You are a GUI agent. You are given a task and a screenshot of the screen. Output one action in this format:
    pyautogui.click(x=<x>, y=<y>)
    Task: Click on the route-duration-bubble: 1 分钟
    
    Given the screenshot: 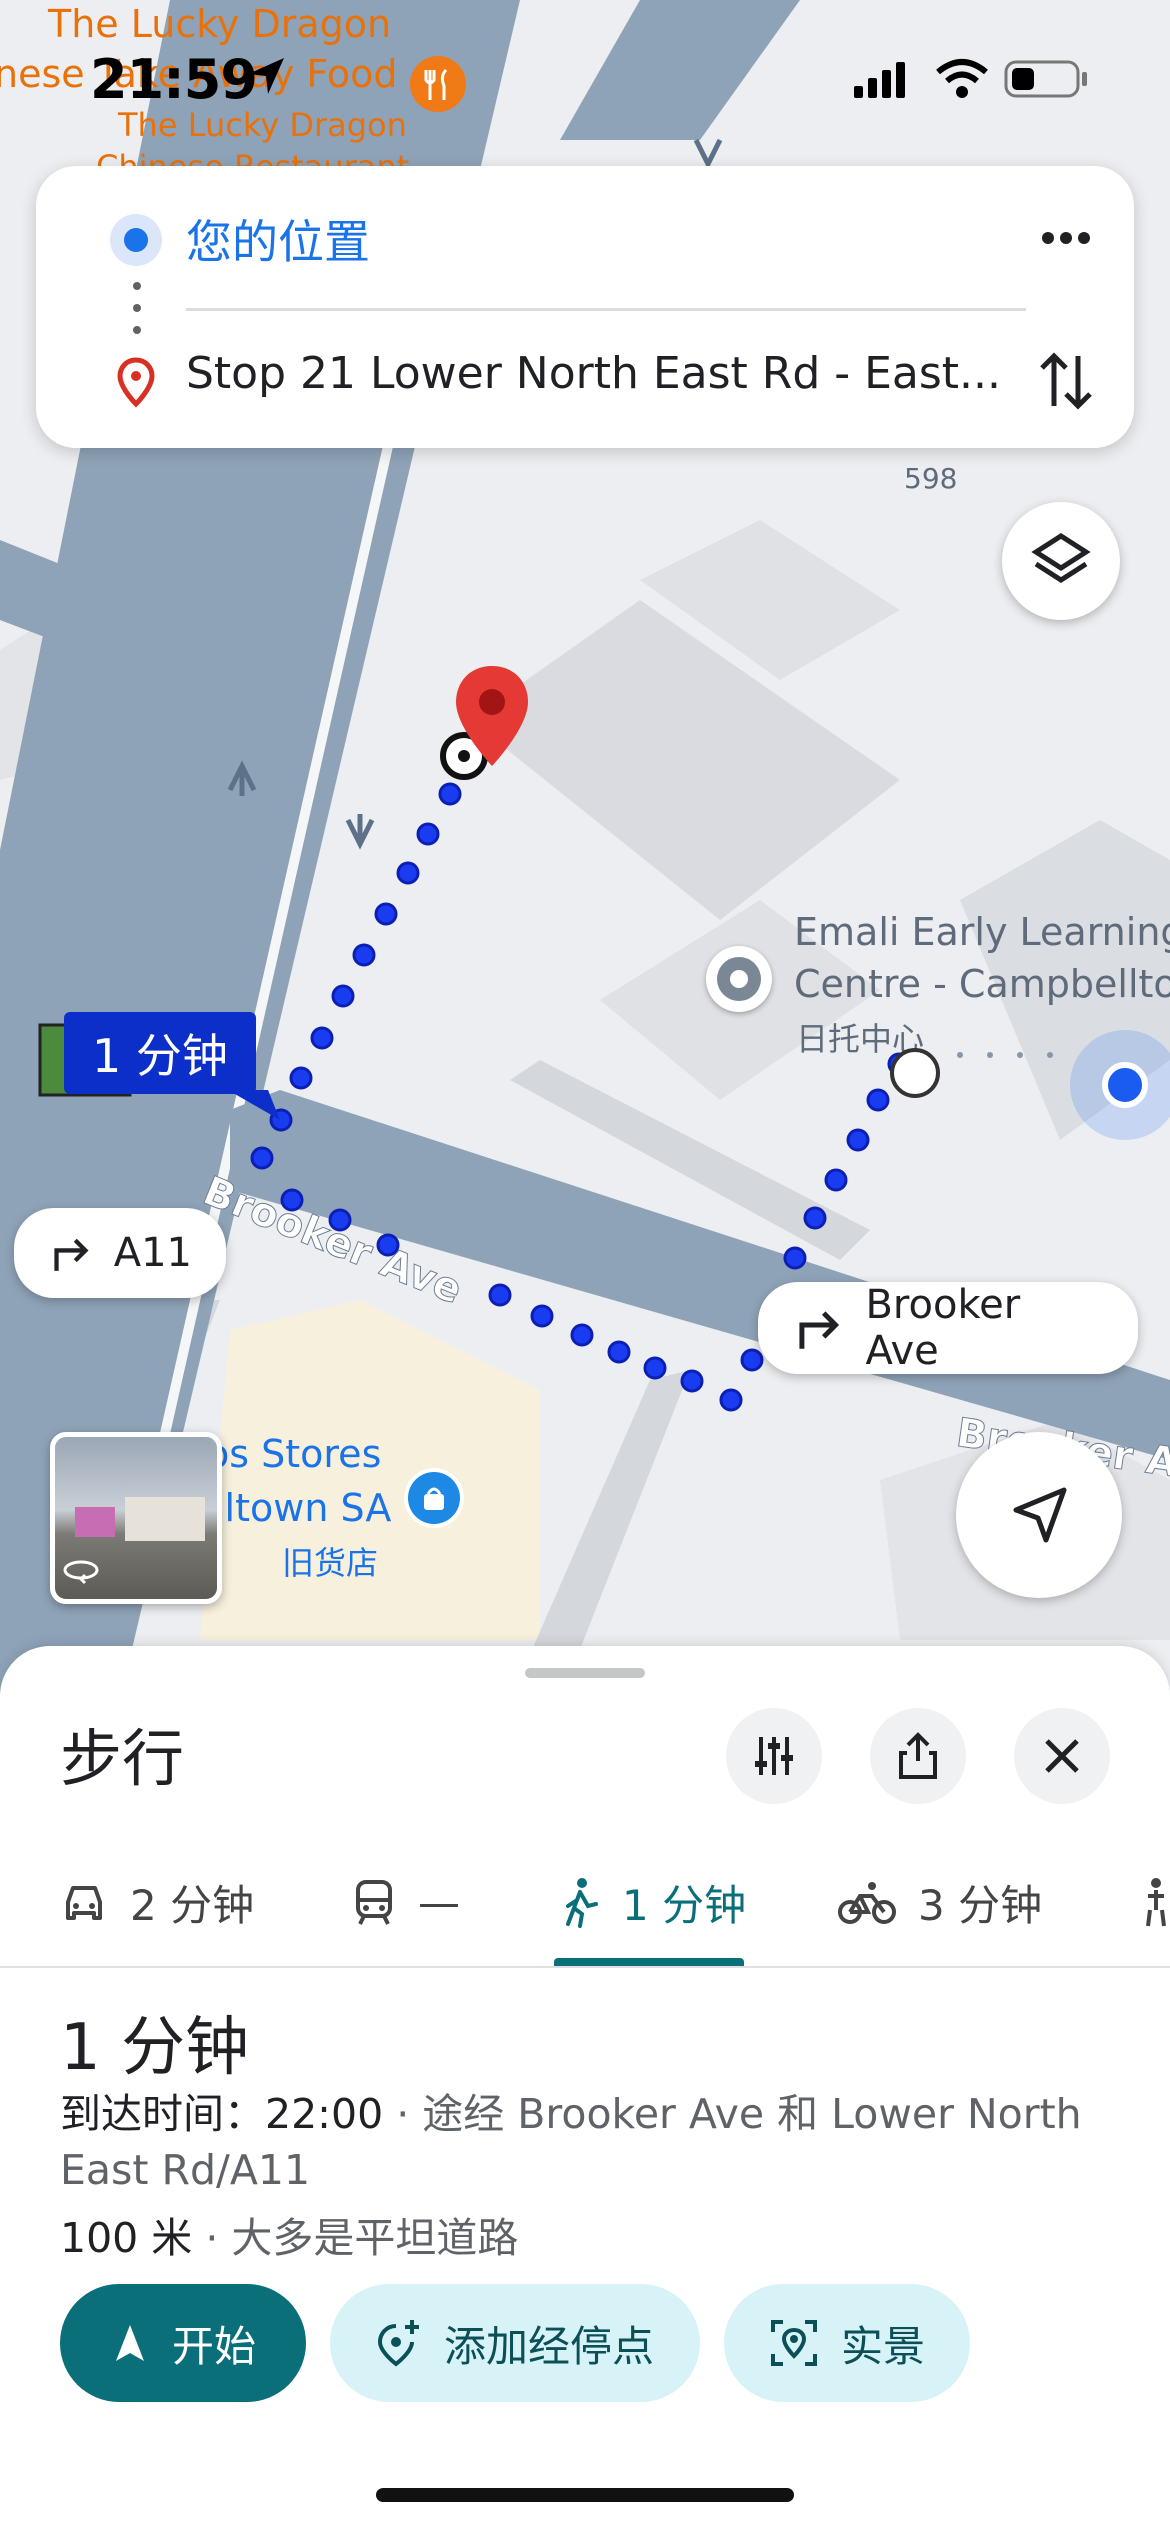 What is the action you would take?
    pyautogui.click(x=160, y=1053)
    